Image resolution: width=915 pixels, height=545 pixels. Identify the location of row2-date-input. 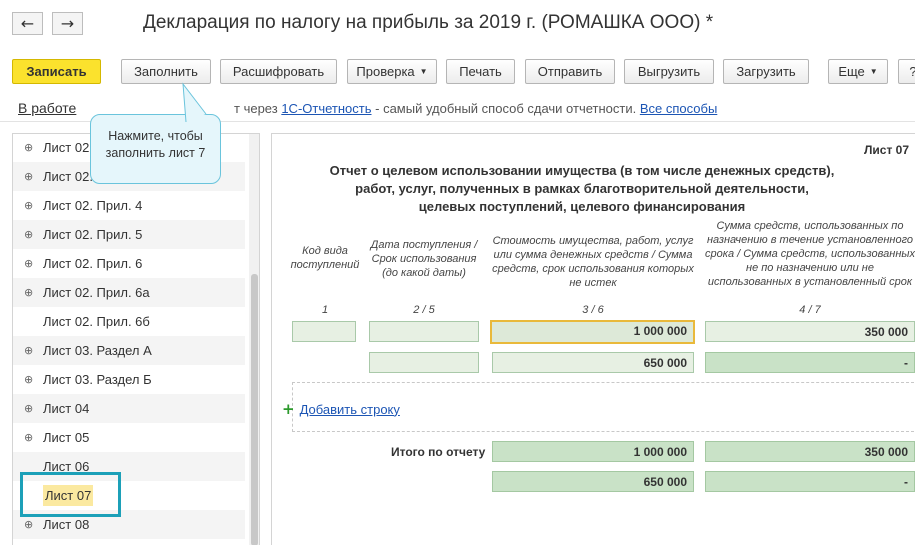
(424, 362).